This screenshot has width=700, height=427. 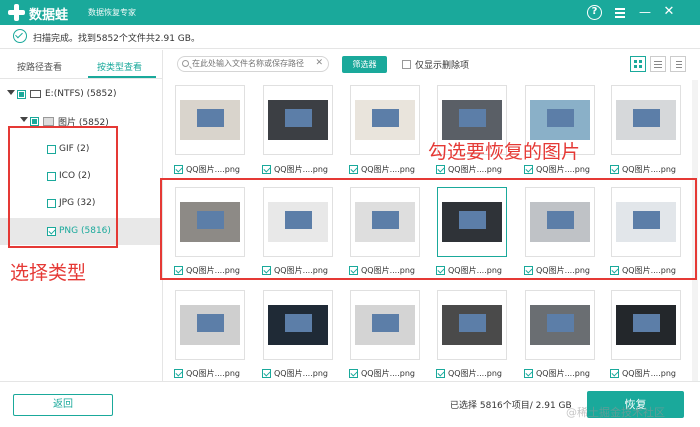 I want to click on app-subtitle: 数据恢复专家, so click(x=112, y=12).